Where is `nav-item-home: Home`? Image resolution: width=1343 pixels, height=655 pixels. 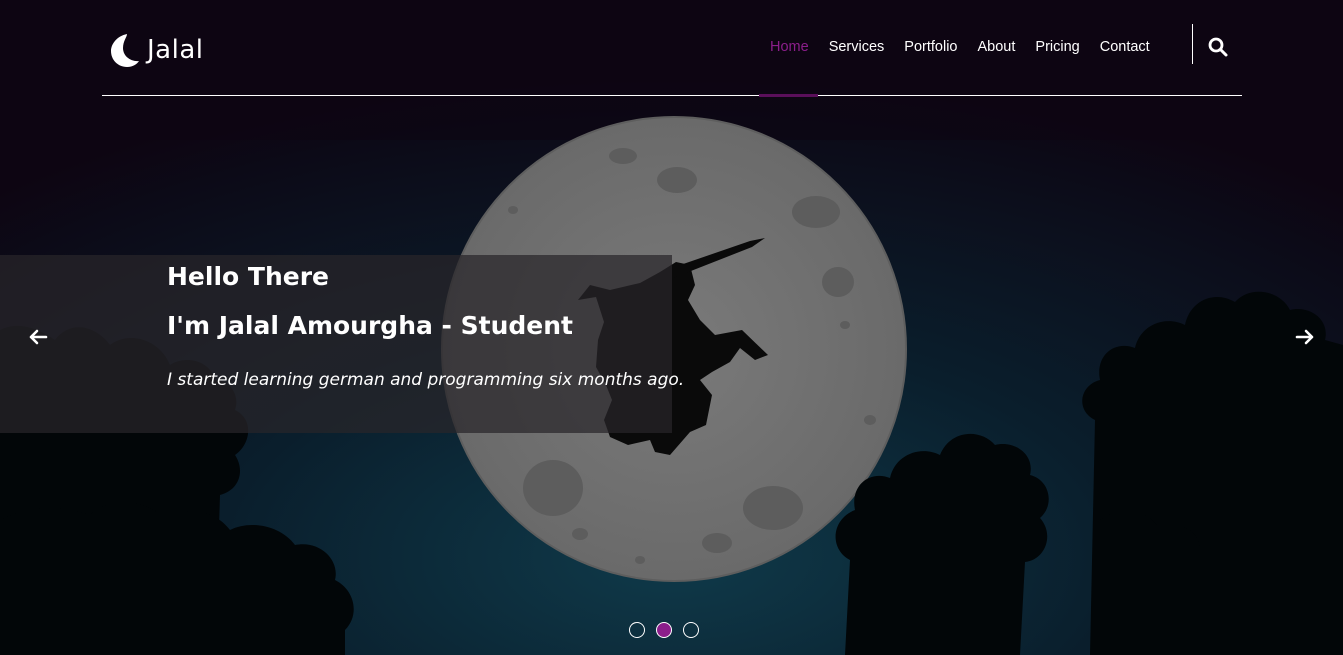 nav-item-home: Home is located at coordinates (789, 47).